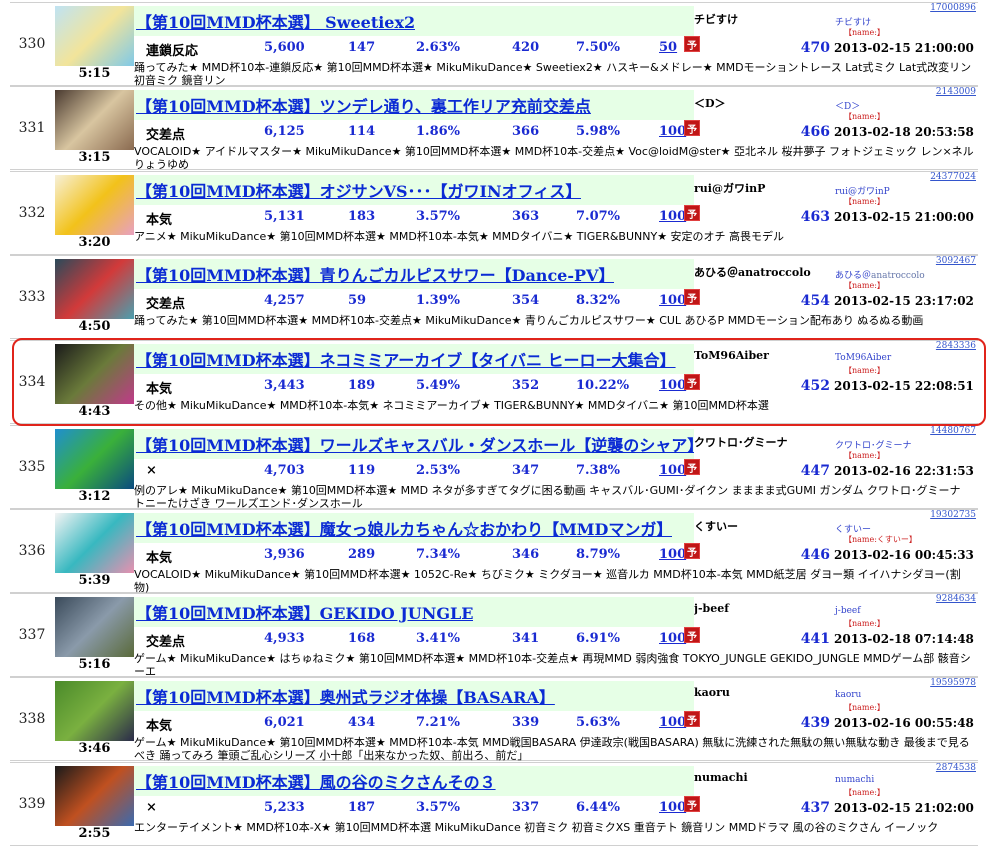  I want to click on title-bar: 【第10回MMD杯本選】ワールズキャスバル・ダンスホール【逆襲のシャア】, so click(414, 444).